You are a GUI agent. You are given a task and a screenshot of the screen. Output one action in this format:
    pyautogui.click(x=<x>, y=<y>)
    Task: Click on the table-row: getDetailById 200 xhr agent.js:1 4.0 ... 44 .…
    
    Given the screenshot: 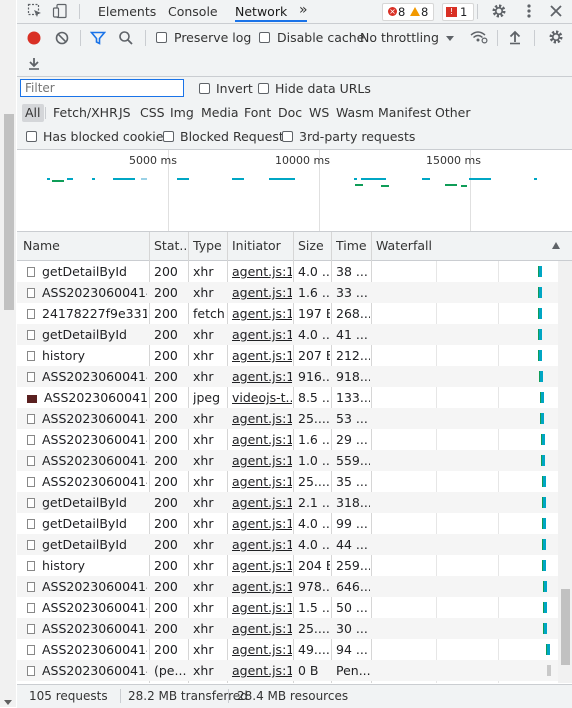 What is the action you would take?
    pyautogui.click(x=287, y=544)
    